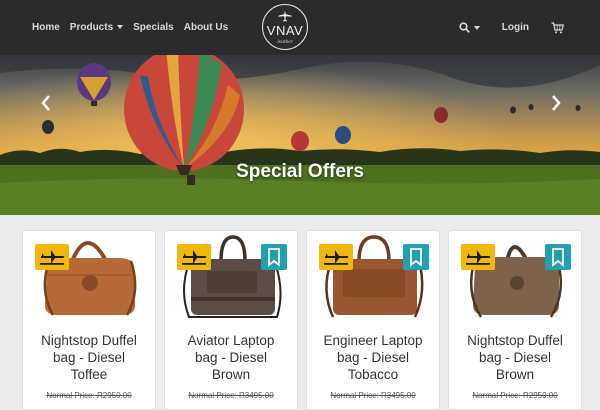 This screenshot has height=410, width=600. Describe the element at coordinates (464, 27) in the screenshot. I see `search-icon` at that location.